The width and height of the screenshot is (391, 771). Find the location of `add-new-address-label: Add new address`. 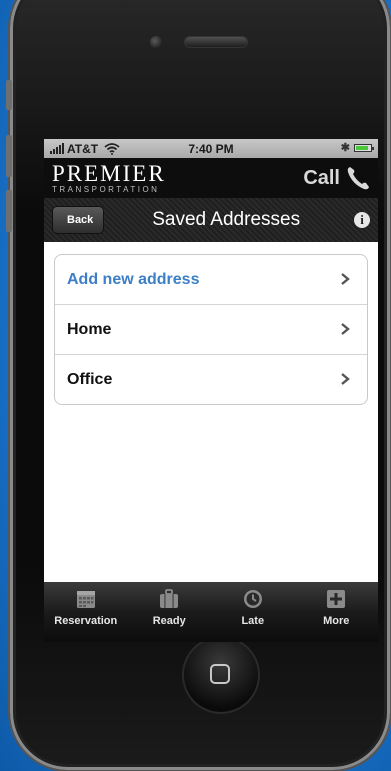

add-new-address-label: Add new address is located at coordinates (133, 279).